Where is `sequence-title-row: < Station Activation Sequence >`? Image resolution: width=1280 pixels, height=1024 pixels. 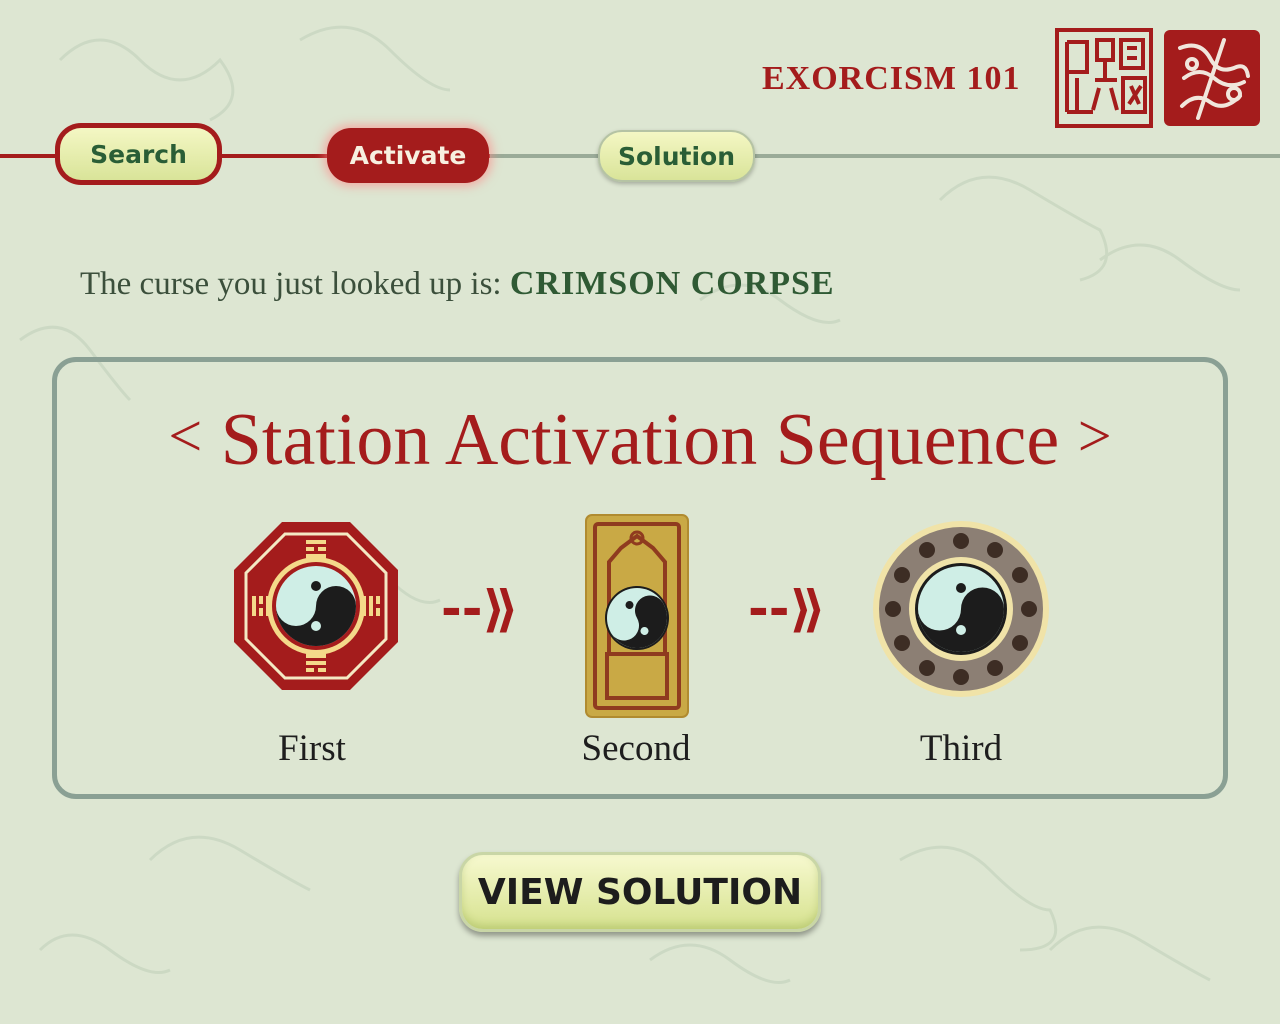 sequence-title-row: < Station Activation Sequence > is located at coordinates (640, 440).